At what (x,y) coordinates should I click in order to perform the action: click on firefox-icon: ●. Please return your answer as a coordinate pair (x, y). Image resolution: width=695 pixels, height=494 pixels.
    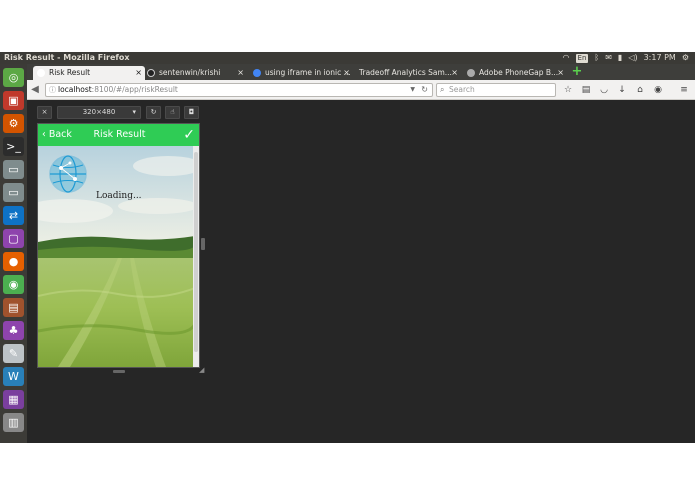
    Looking at the image, I should click on (13, 261).